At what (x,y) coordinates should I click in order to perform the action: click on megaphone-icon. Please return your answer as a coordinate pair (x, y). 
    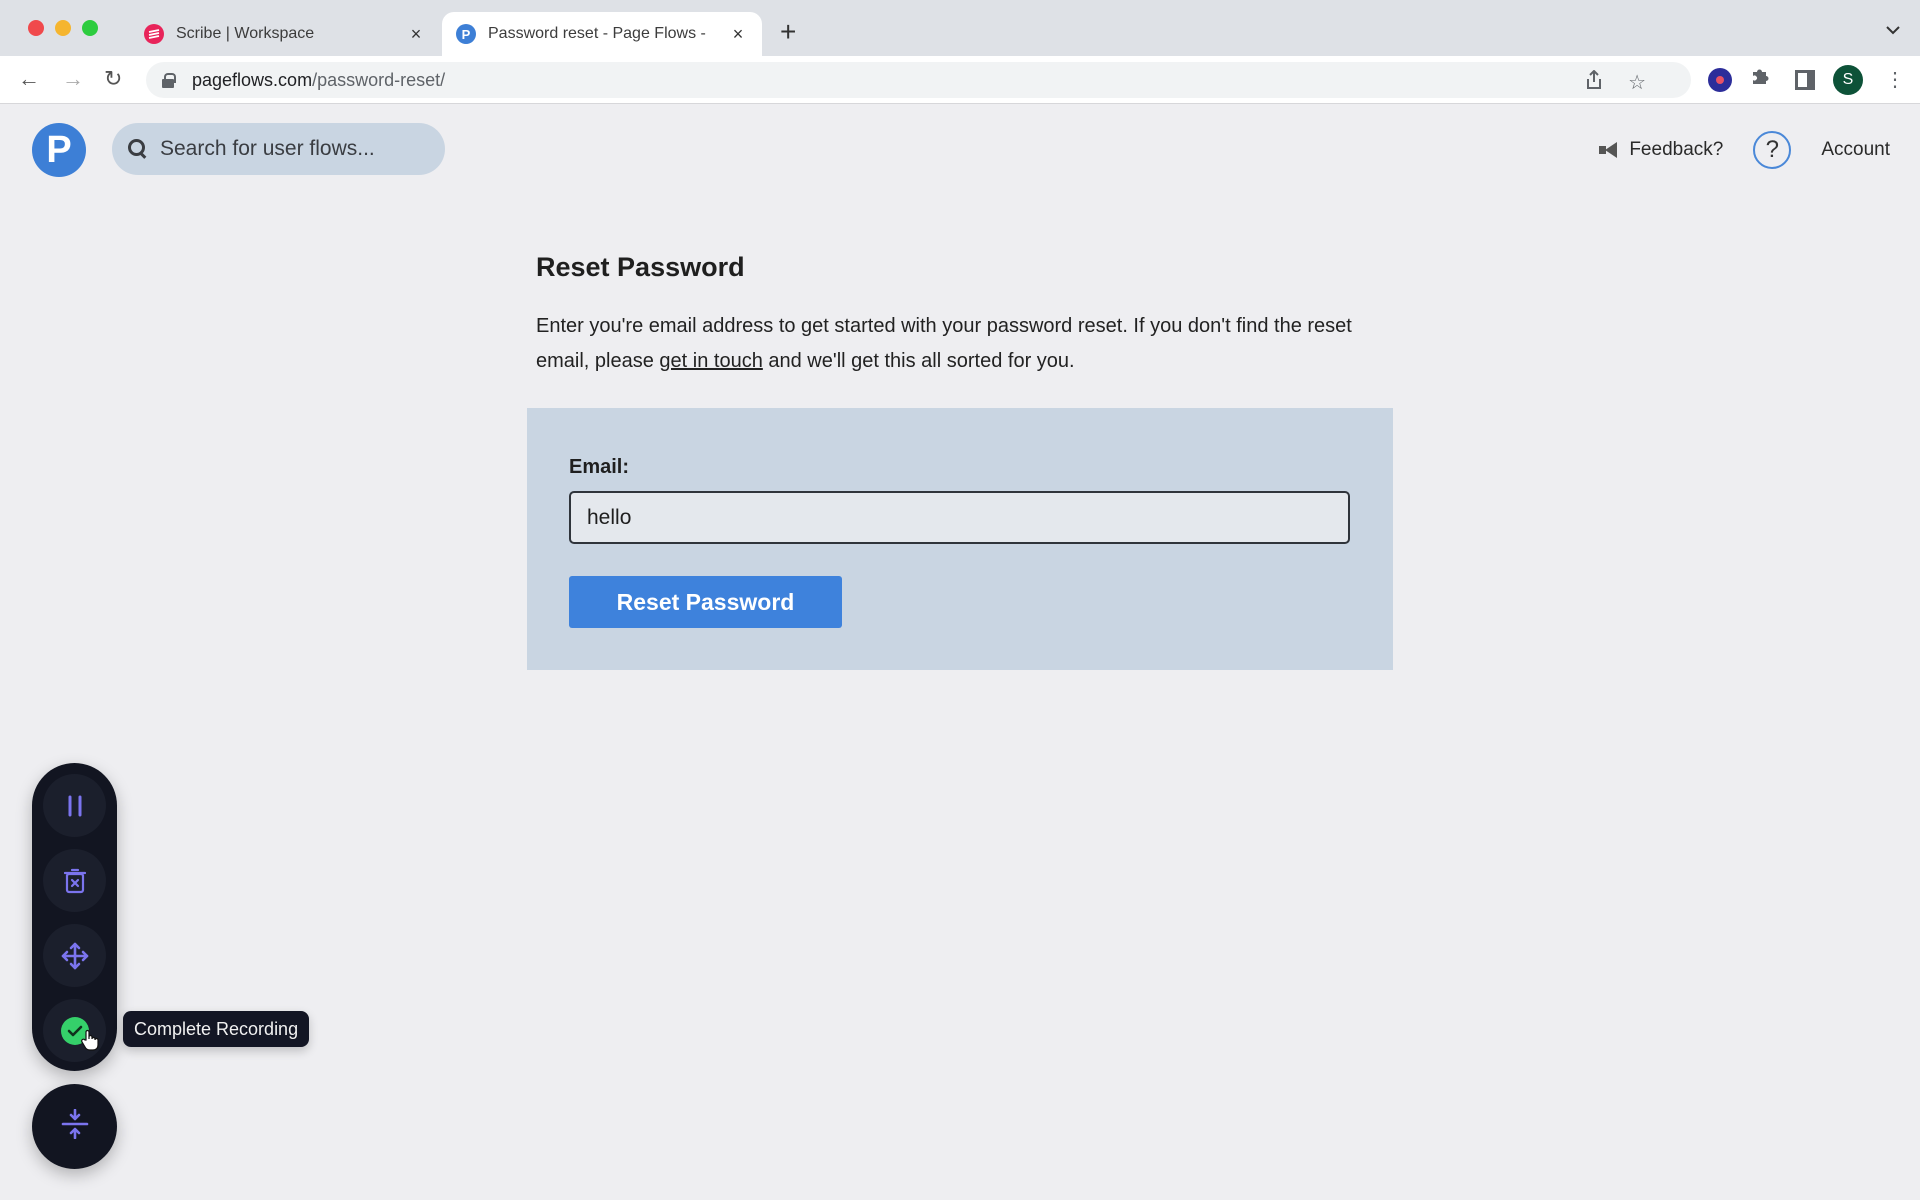
    Looking at the image, I should click on (1609, 150).